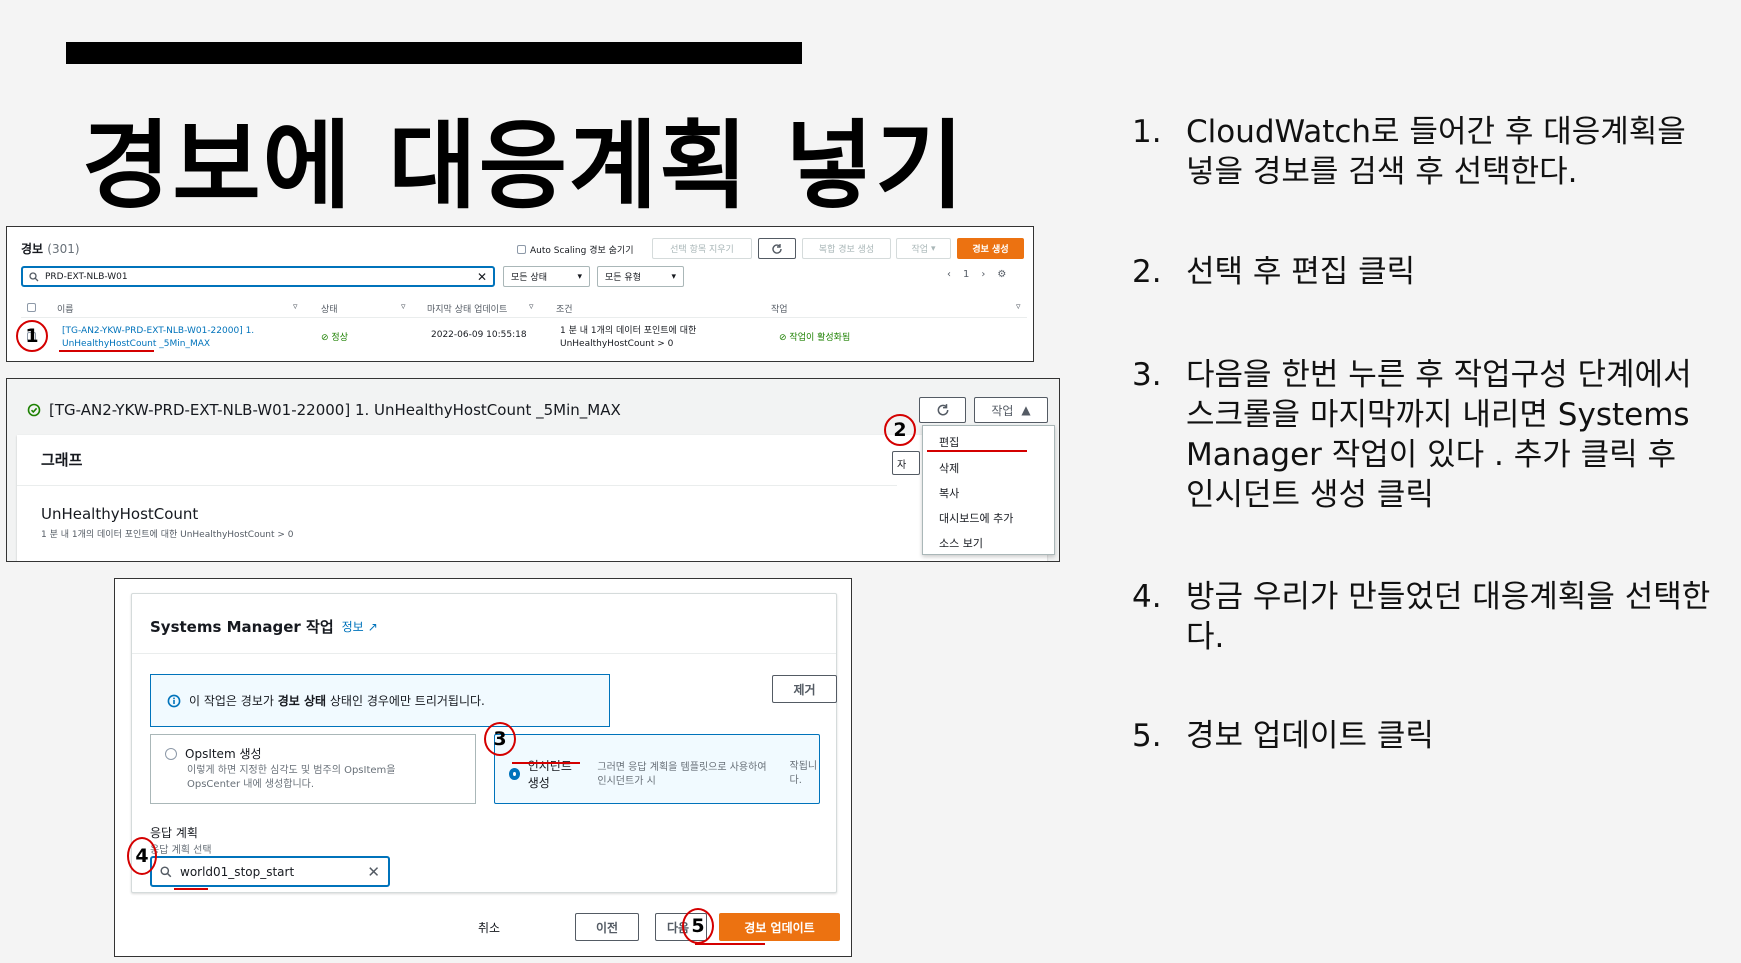 The image size is (1741, 963). I want to click on response-plan-label: 응답 계획, so click(174, 833).